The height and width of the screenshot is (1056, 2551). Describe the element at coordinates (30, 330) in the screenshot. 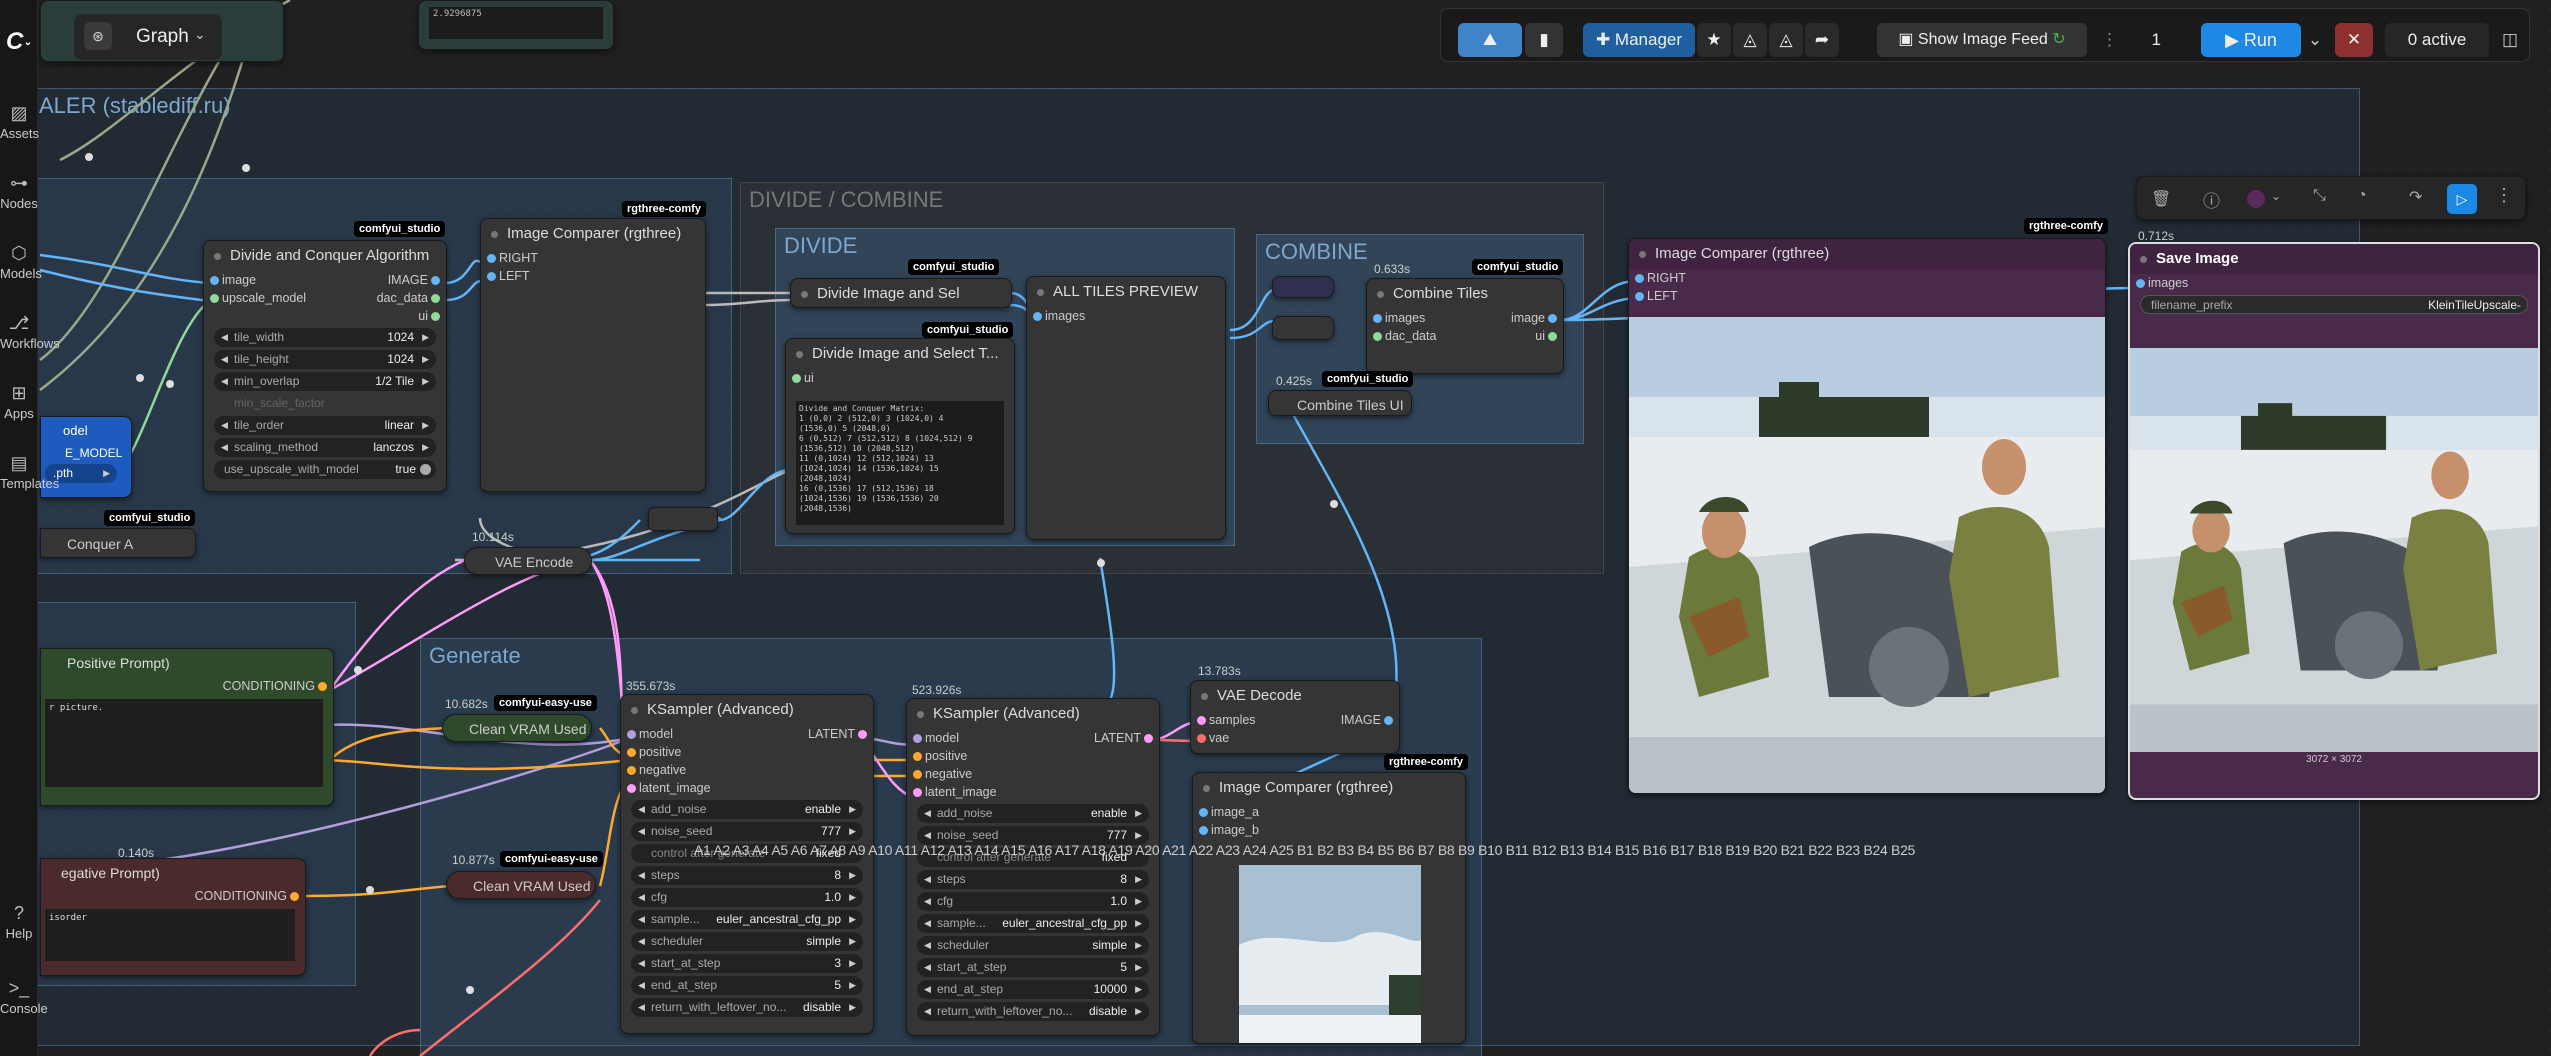

I see `sidebar-item-workflows: ⎇ Workflows` at that location.